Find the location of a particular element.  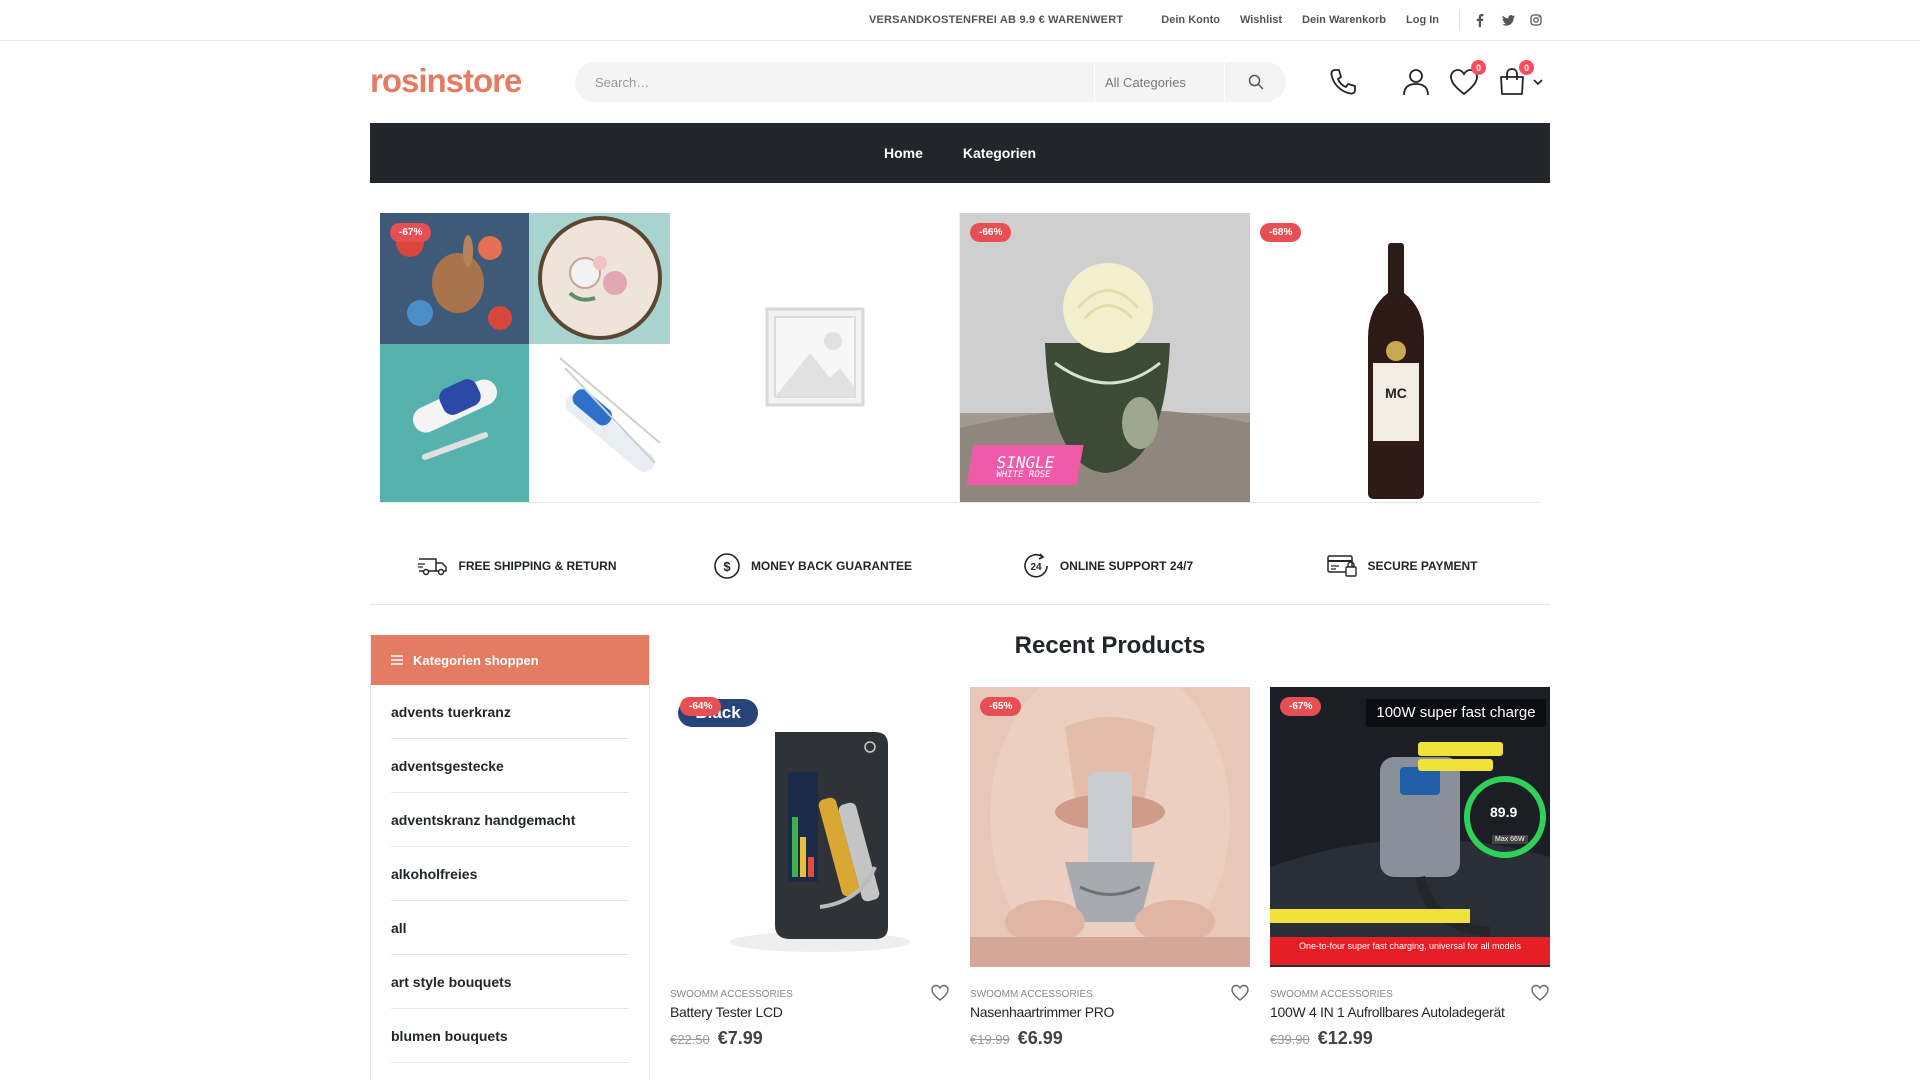

sidebar-item-adventskranz-handgemacht: adventskranz handgemacht is located at coordinates (510, 820).